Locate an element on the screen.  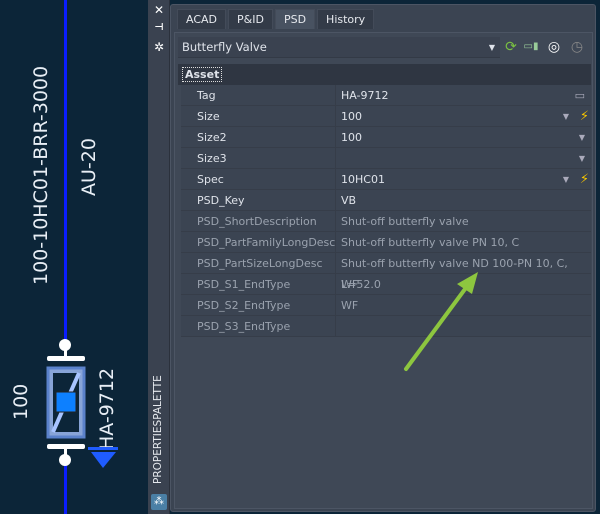
tab-pid: P&ID is located at coordinates (250, 19).